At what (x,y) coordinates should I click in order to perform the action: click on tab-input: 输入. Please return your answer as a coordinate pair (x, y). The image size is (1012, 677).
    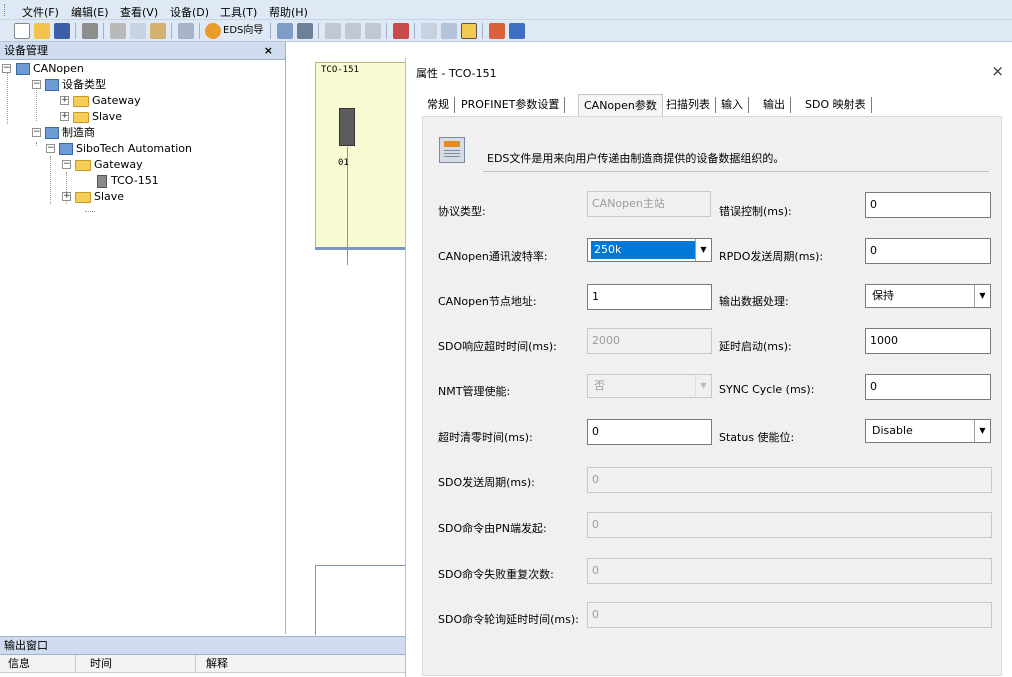
    Looking at the image, I should click on (732, 105).